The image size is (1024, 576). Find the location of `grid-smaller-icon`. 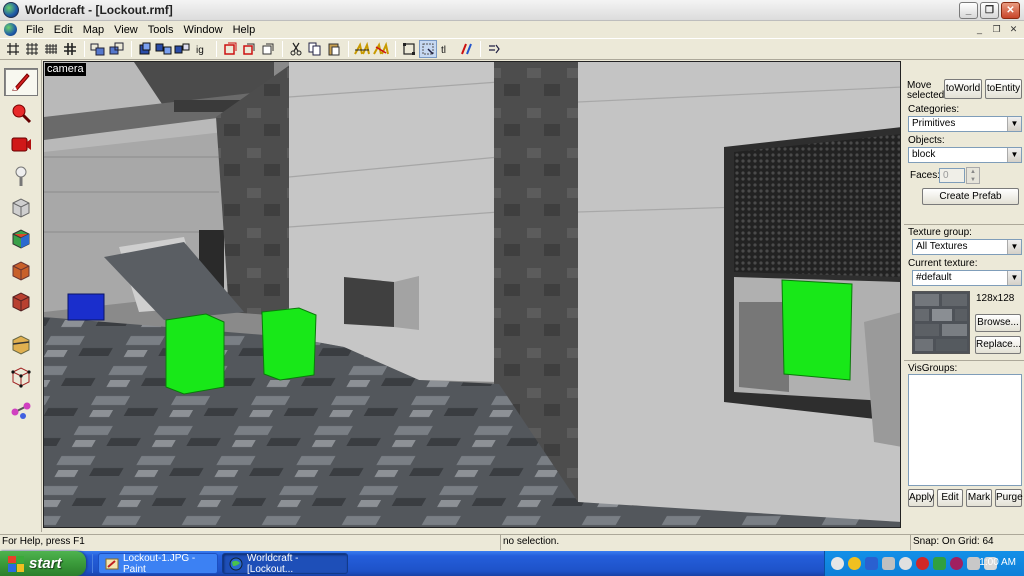

grid-smaller-icon is located at coordinates (51, 49).